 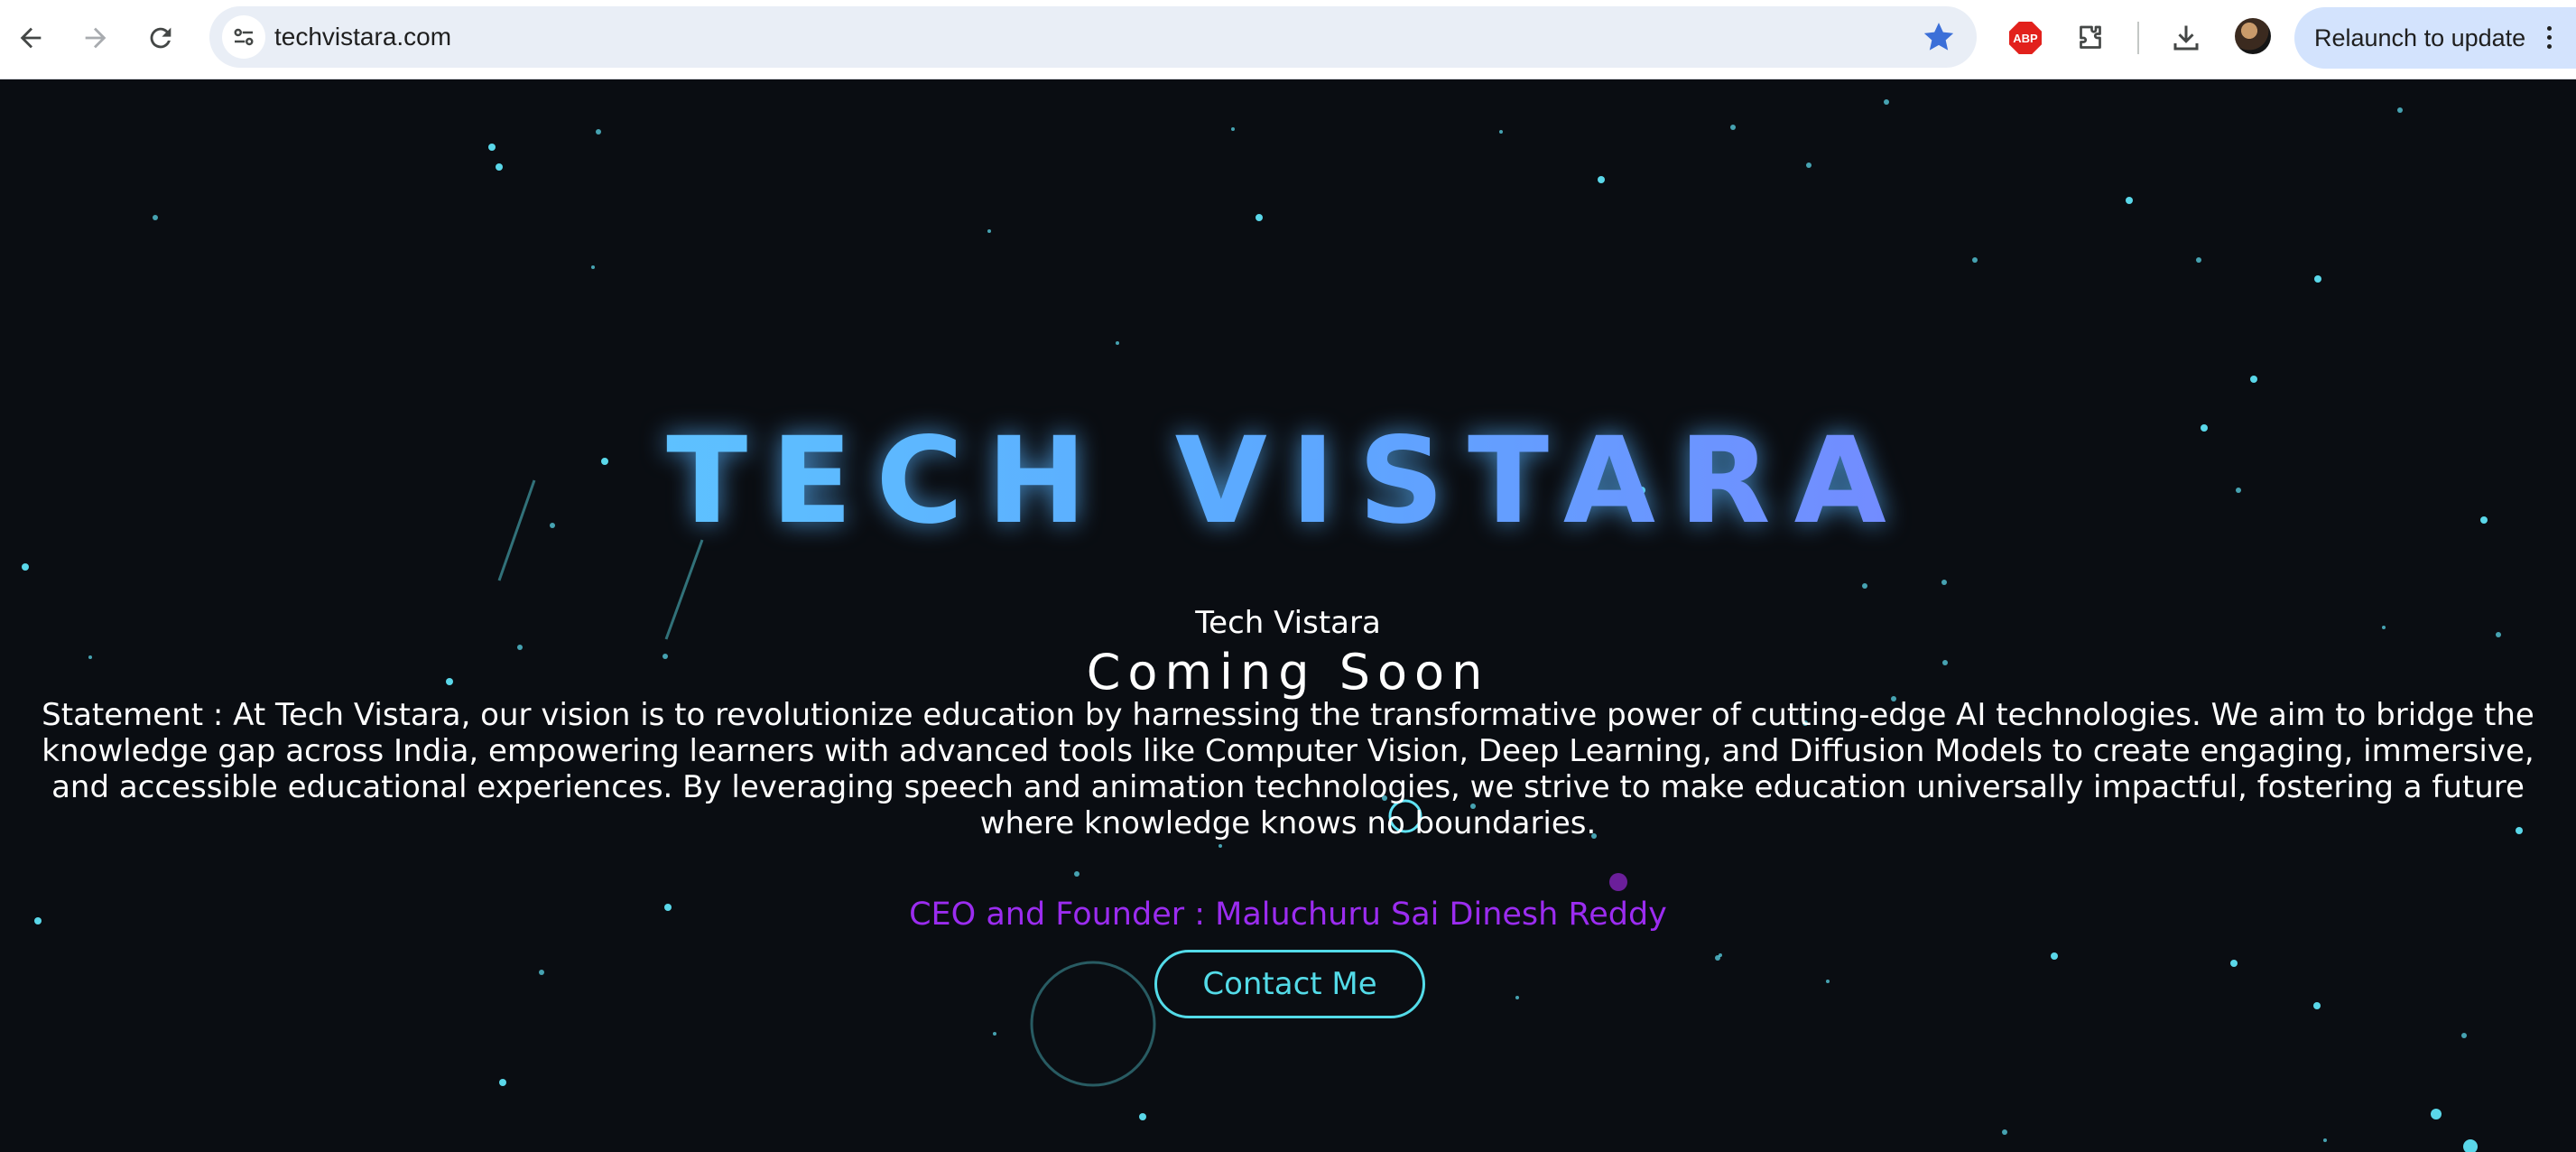 I want to click on back-button, so click(x=31, y=37).